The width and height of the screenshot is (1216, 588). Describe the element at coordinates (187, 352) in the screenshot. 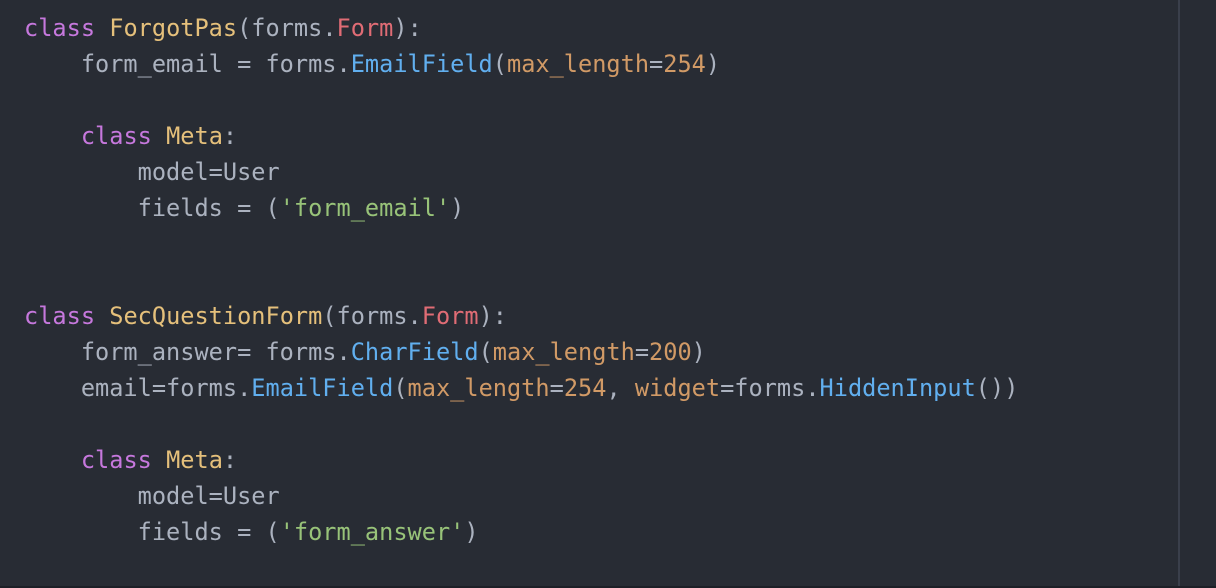

I see `code-token-plain: form_answer= forms.` at that location.